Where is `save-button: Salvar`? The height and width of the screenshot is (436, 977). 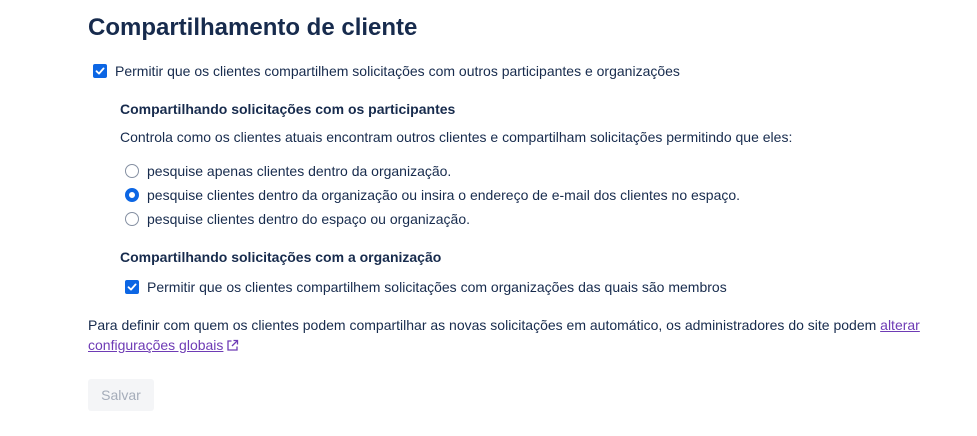
save-button: Salvar is located at coordinates (121, 395).